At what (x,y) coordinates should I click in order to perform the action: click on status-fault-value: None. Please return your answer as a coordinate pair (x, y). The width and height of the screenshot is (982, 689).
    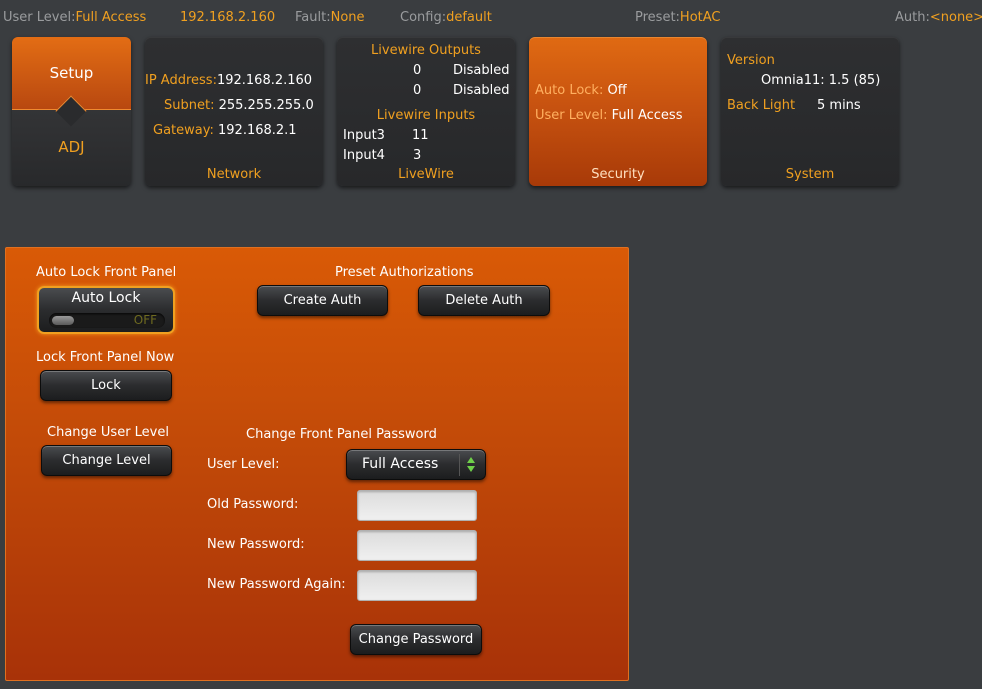
    Looking at the image, I should click on (347, 17).